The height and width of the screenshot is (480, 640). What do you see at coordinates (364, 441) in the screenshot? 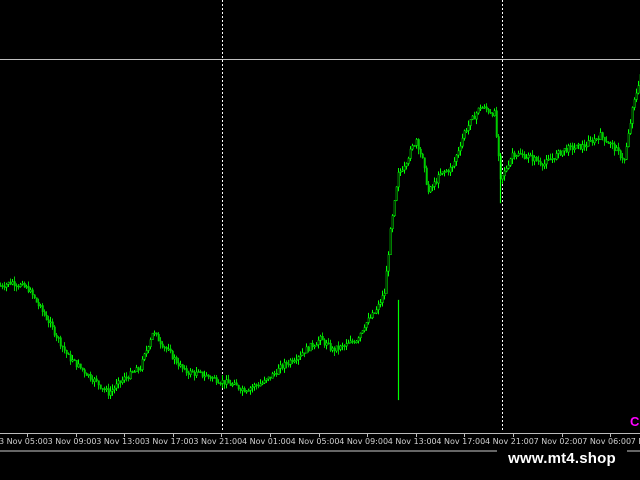
I see `time-axis-label: 4 Nov 09:00` at bounding box center [364, 441].